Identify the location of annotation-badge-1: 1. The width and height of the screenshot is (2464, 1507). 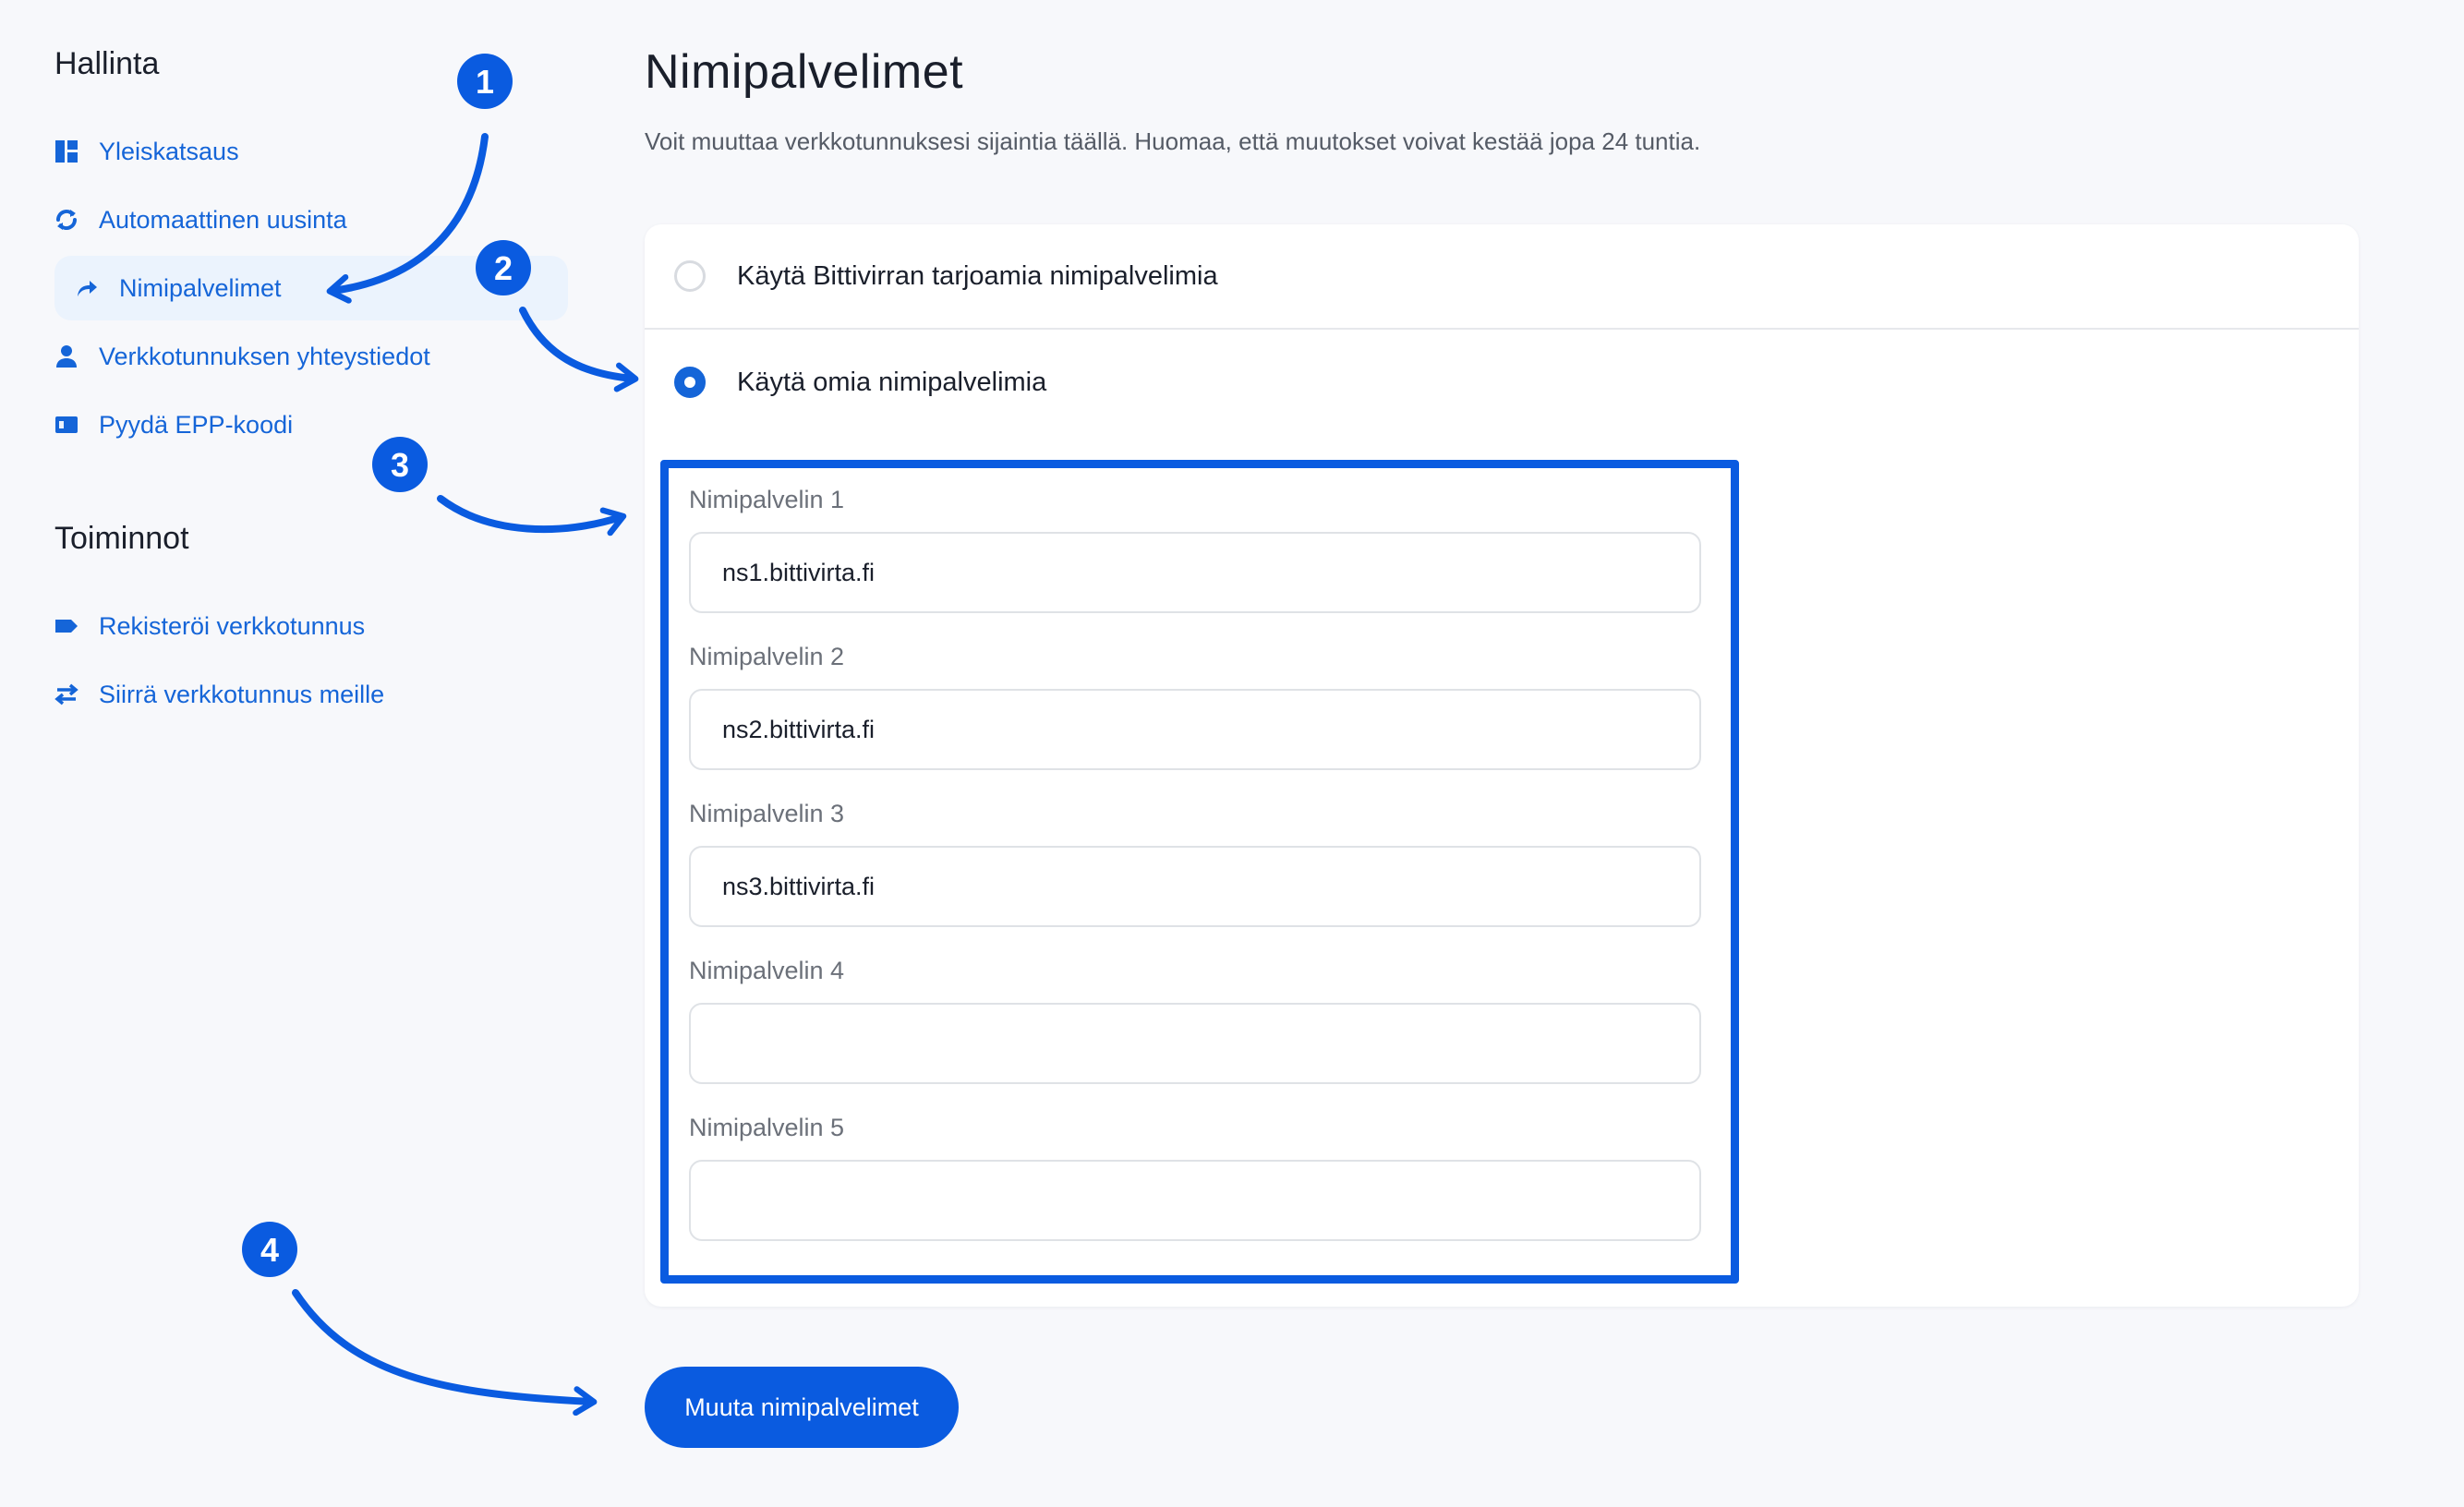
(485, 81).